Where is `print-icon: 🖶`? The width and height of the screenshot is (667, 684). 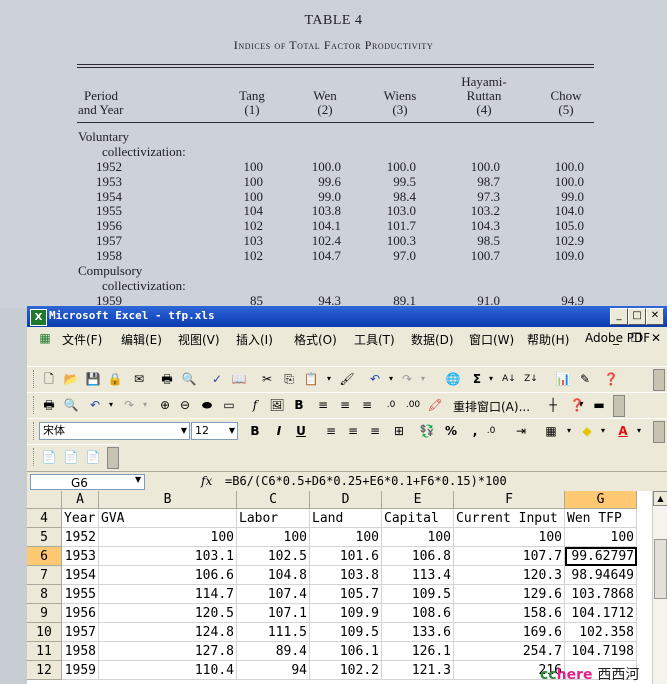
print-icon: 🖶 is located at coordinates (167, 379).